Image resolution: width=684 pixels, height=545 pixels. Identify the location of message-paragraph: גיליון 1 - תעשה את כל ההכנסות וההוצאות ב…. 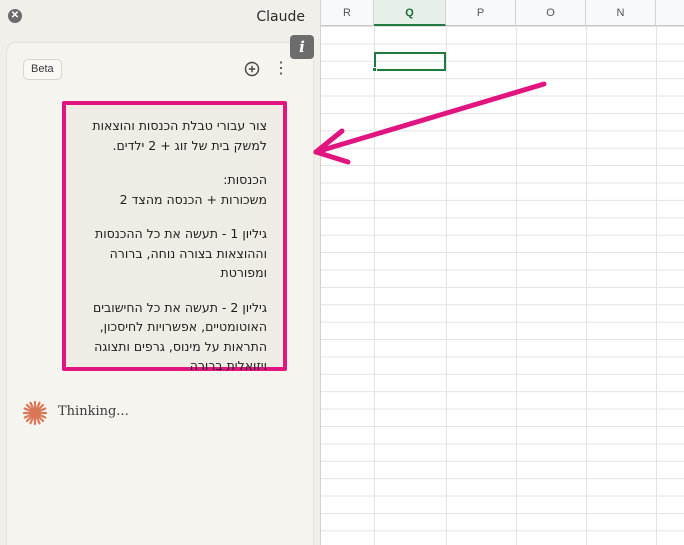
(180, 253).